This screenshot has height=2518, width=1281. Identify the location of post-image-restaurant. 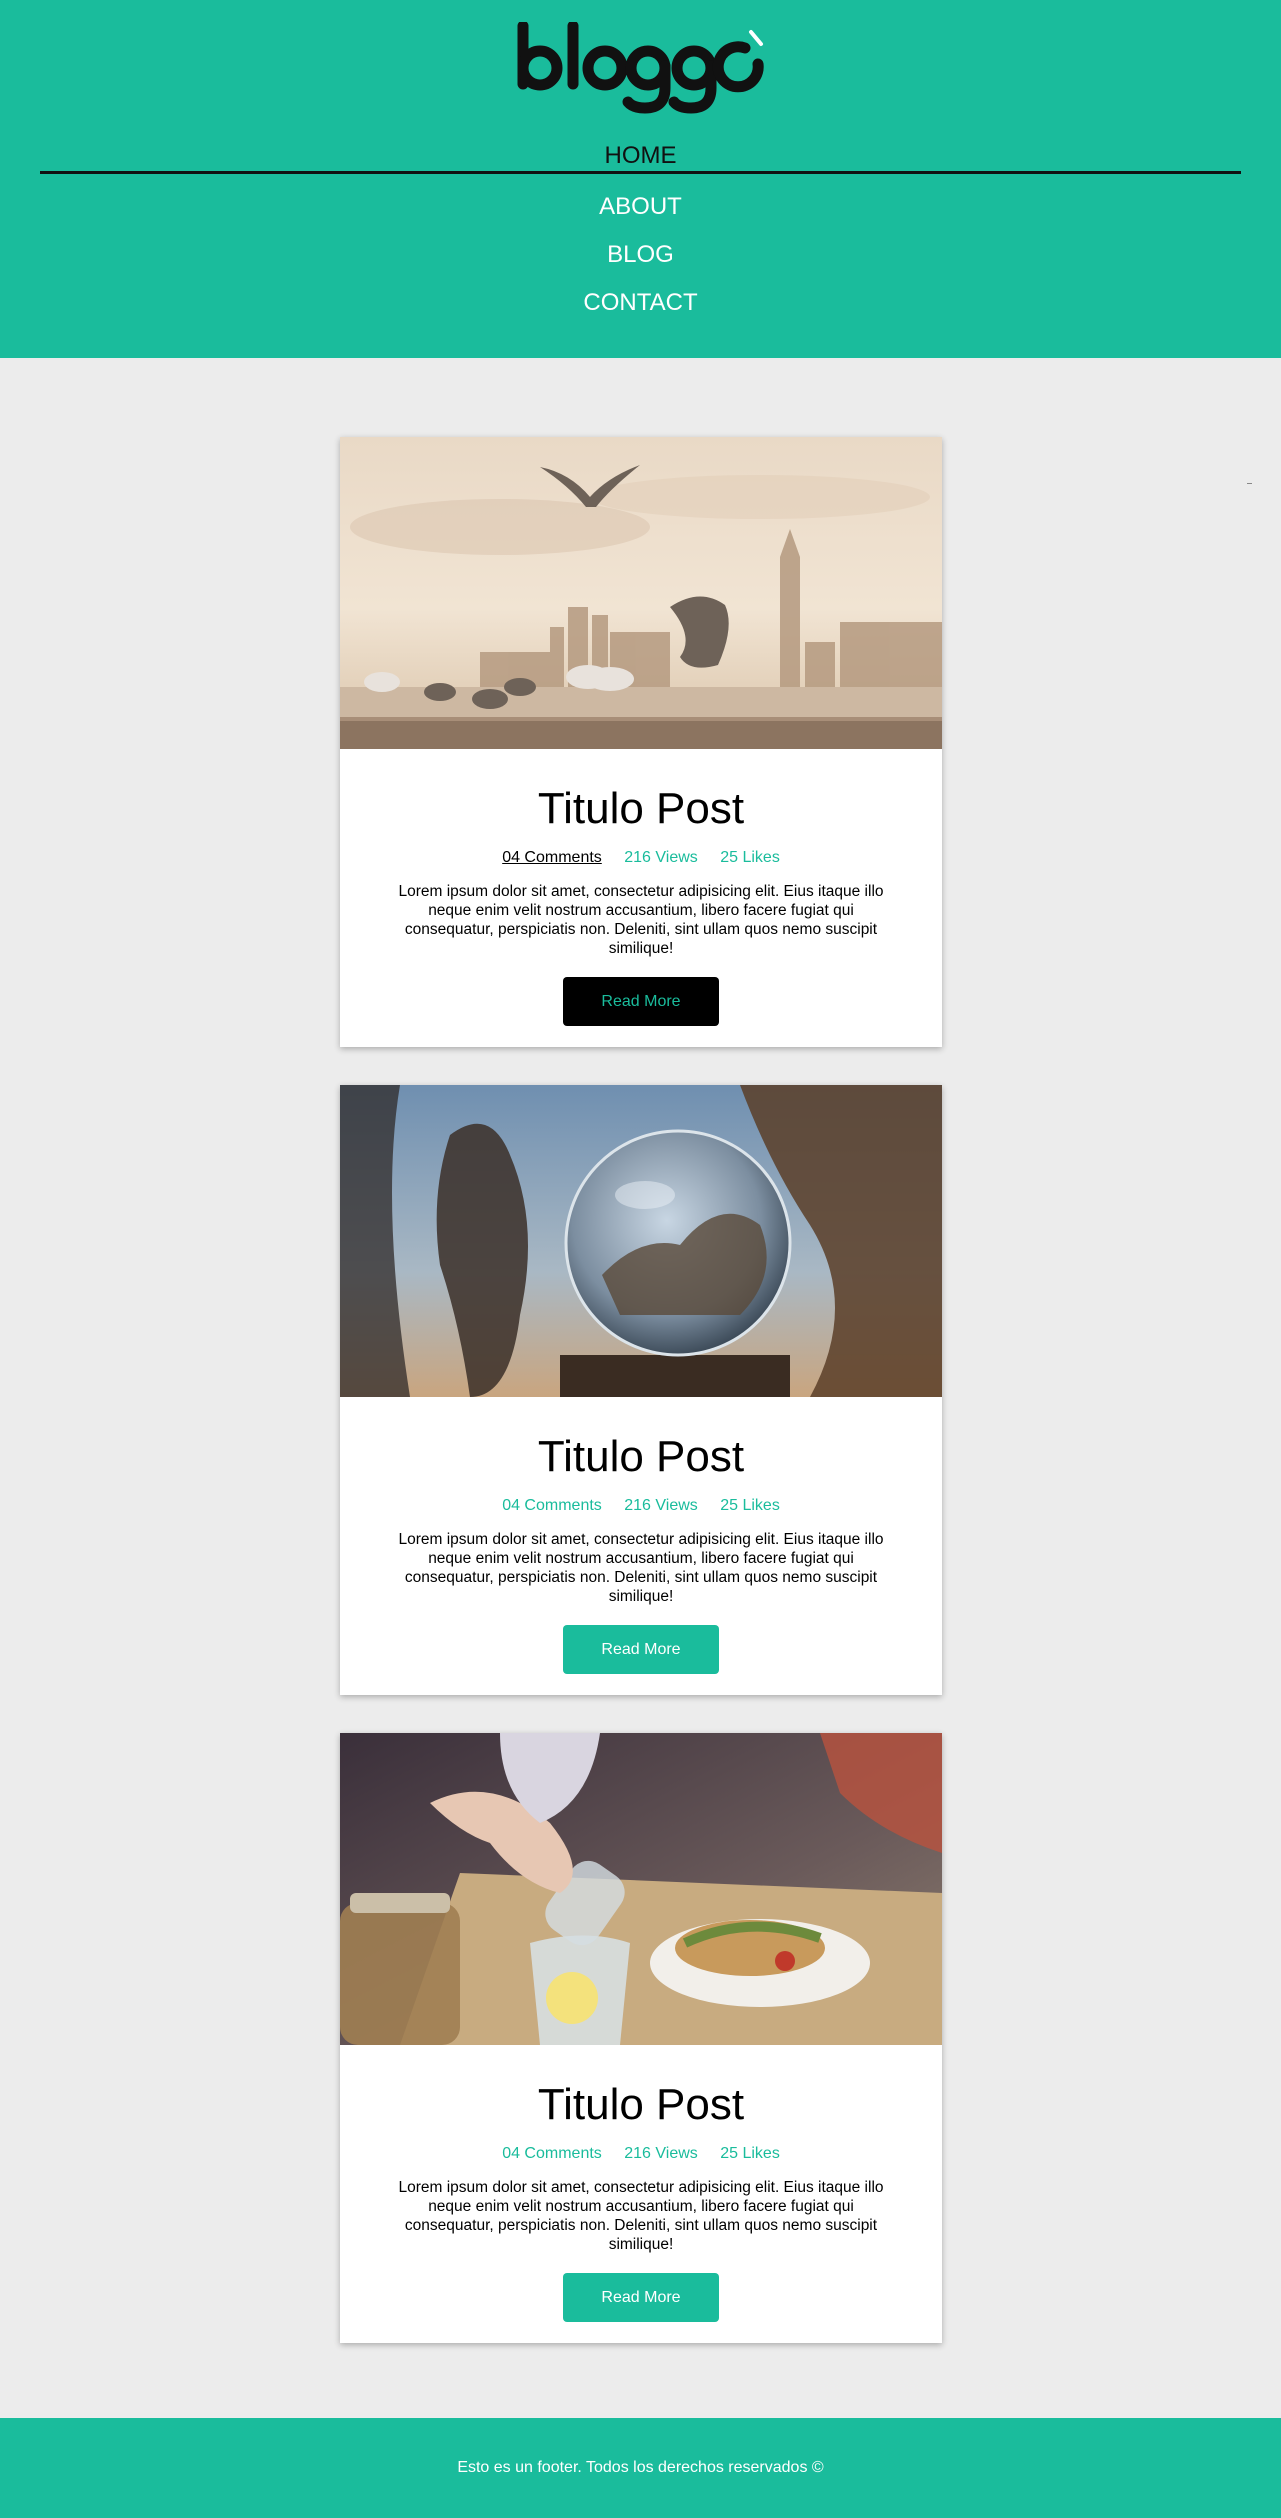
(641, 1889).